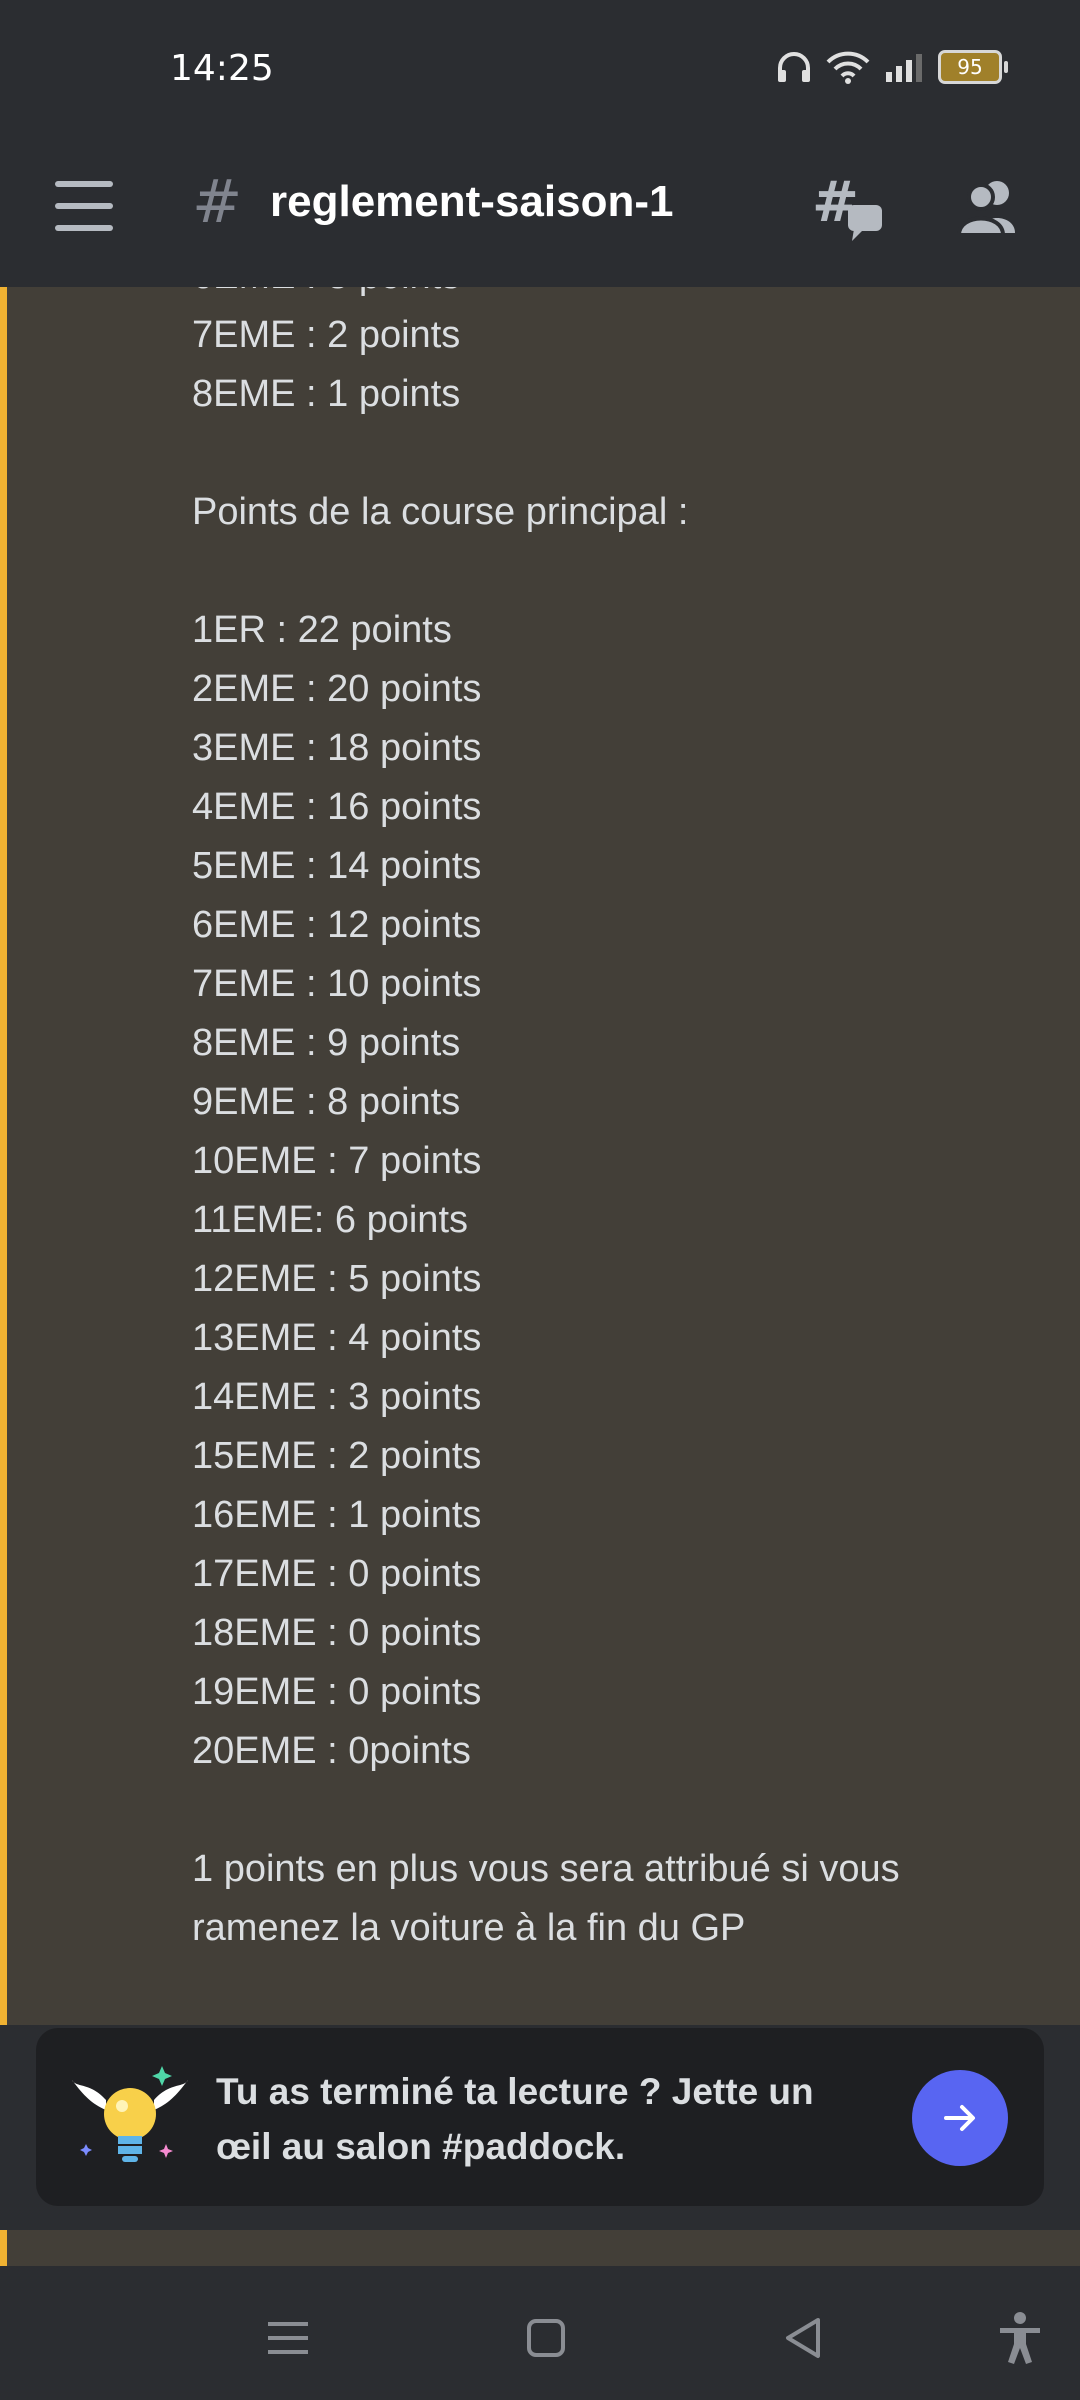 This screenshot has height=2400, width=1080. Describe the element at coordinates (540, 2248) in the screenshot. I see `next-message-strip` at that location.